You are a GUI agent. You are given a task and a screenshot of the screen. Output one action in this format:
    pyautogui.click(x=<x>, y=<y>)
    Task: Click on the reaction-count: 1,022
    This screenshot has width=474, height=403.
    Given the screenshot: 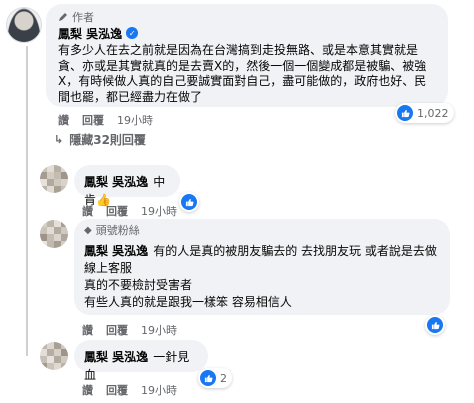 What is the action you would take?
    pyautogui.click(x=433, y=113)
    